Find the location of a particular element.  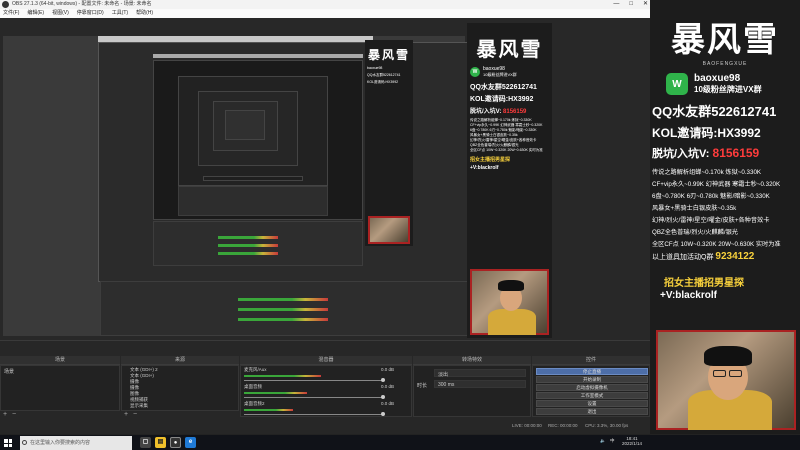

poster-qq-group: QQ水友群522612741 is located at coordinates (714, 111).